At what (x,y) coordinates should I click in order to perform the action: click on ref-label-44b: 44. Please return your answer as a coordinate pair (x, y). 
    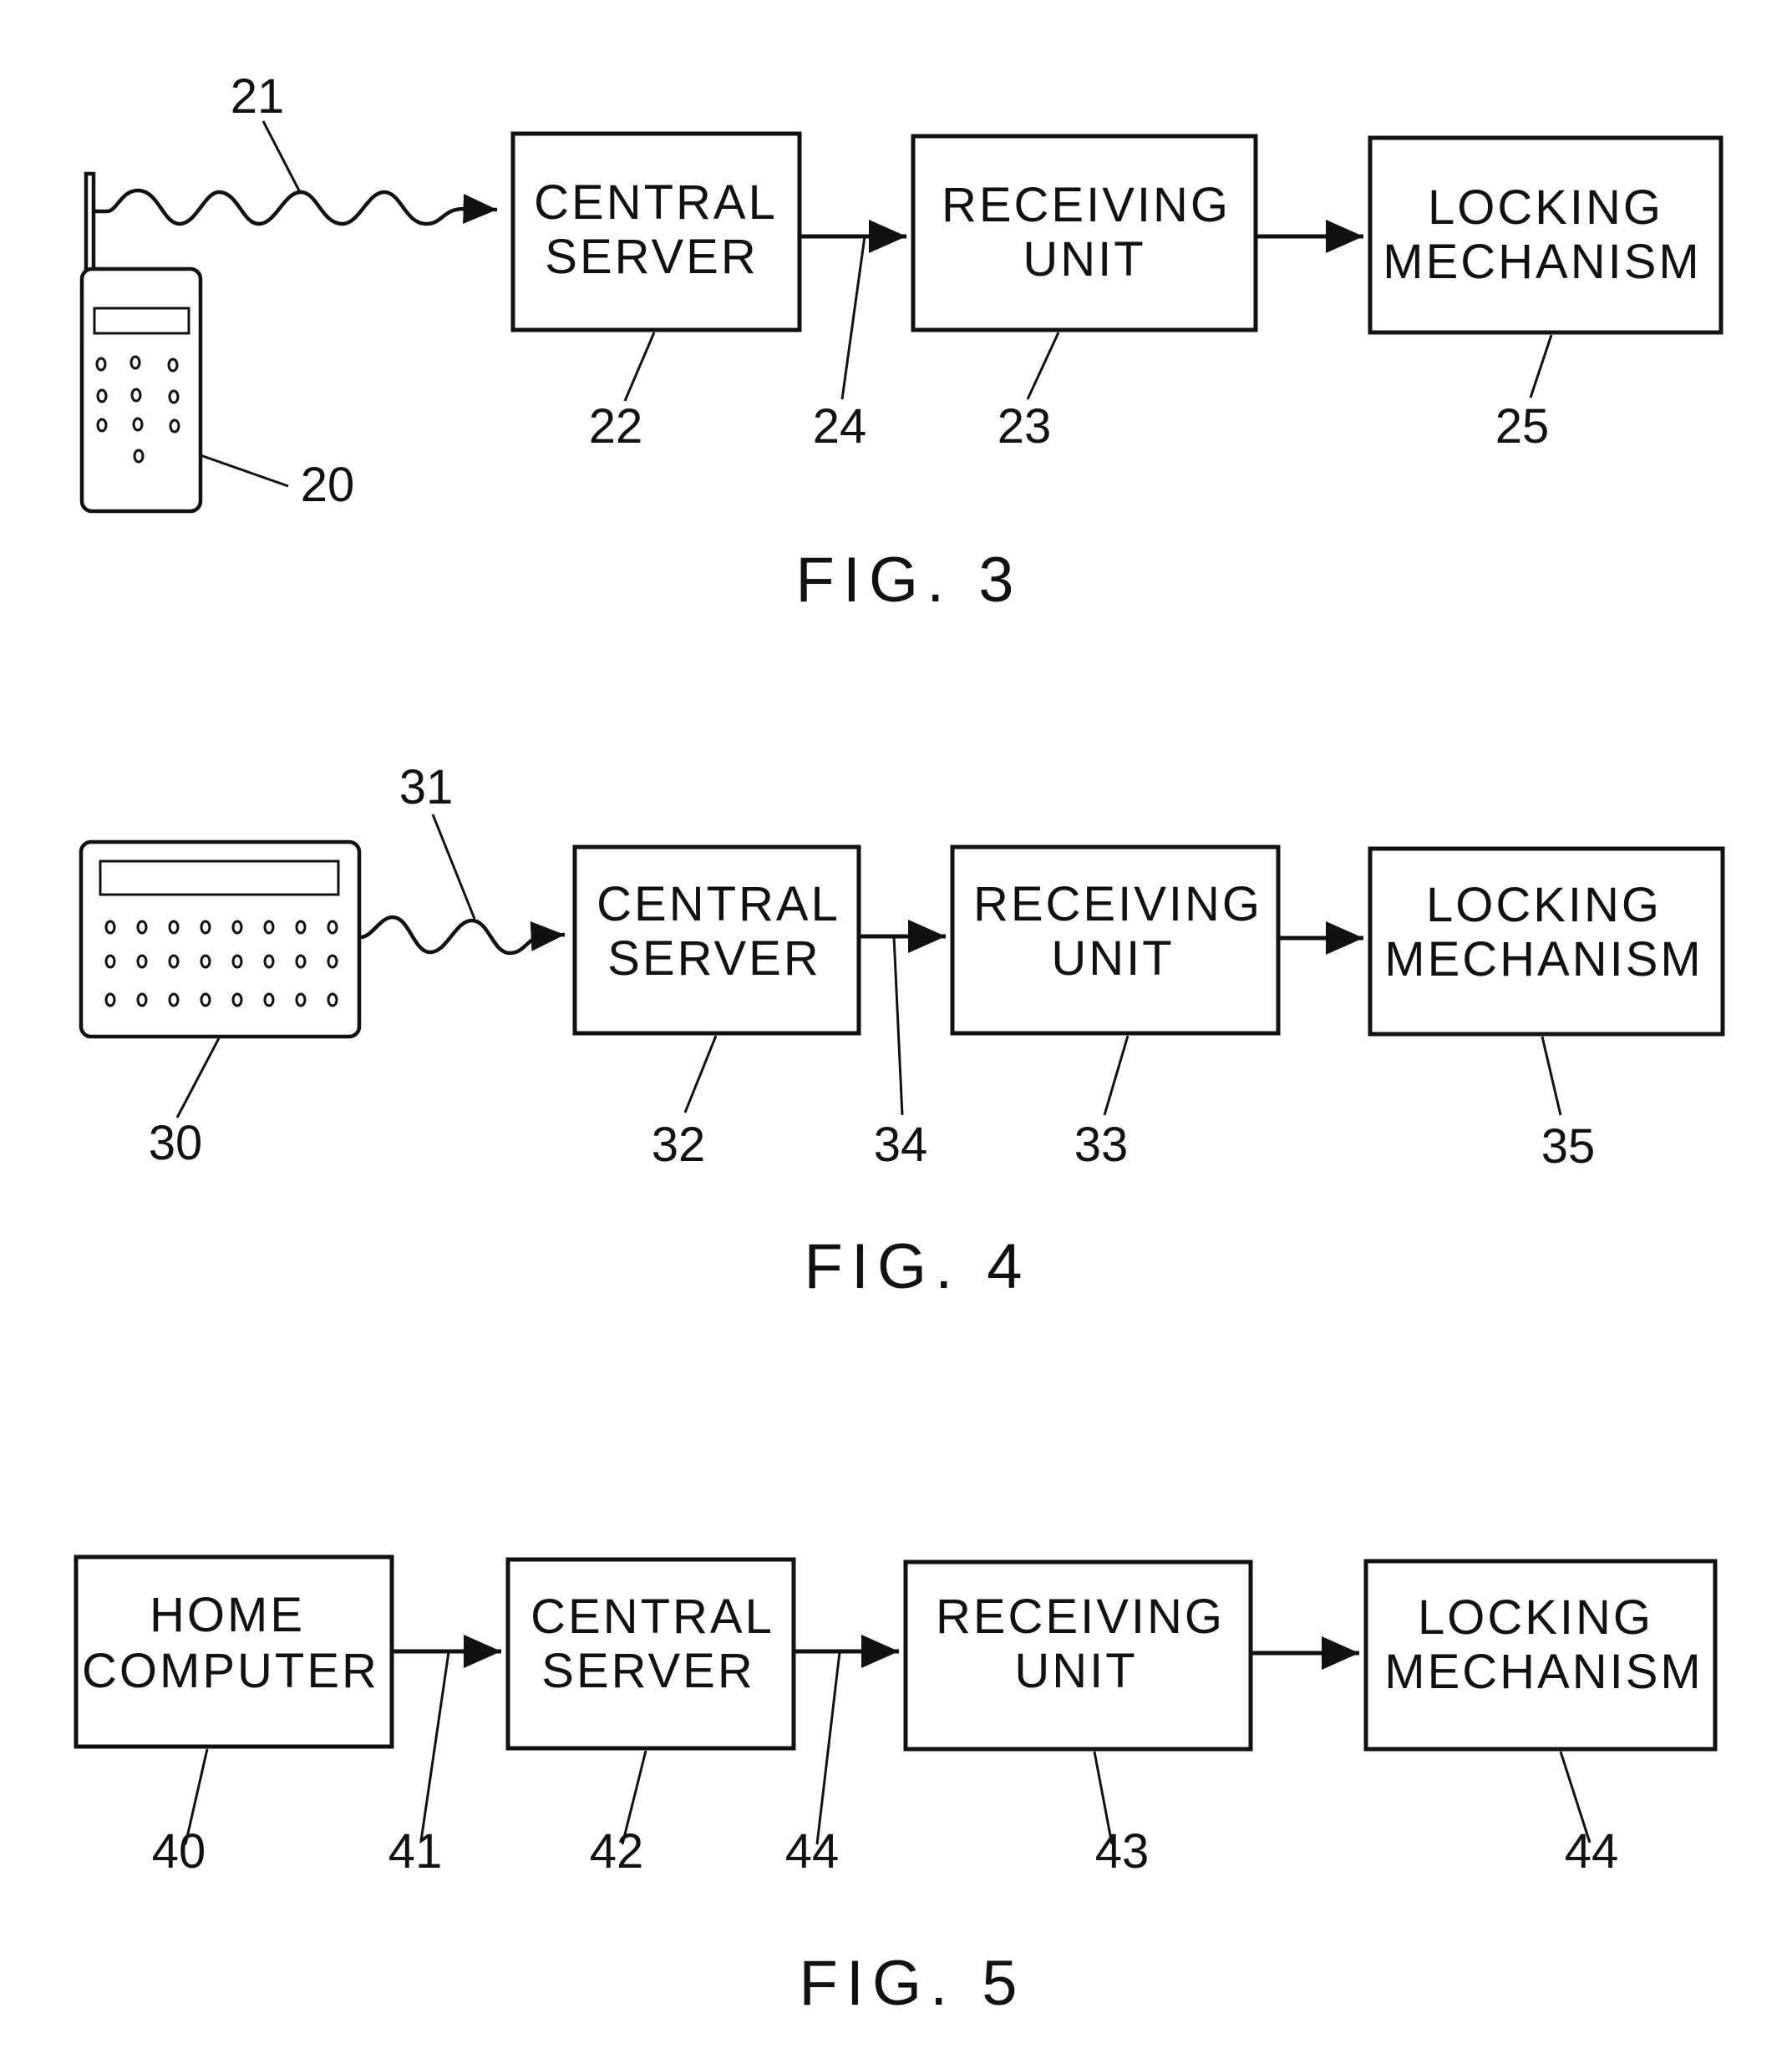
    Looking at the image, I should click on (1592, 1852).